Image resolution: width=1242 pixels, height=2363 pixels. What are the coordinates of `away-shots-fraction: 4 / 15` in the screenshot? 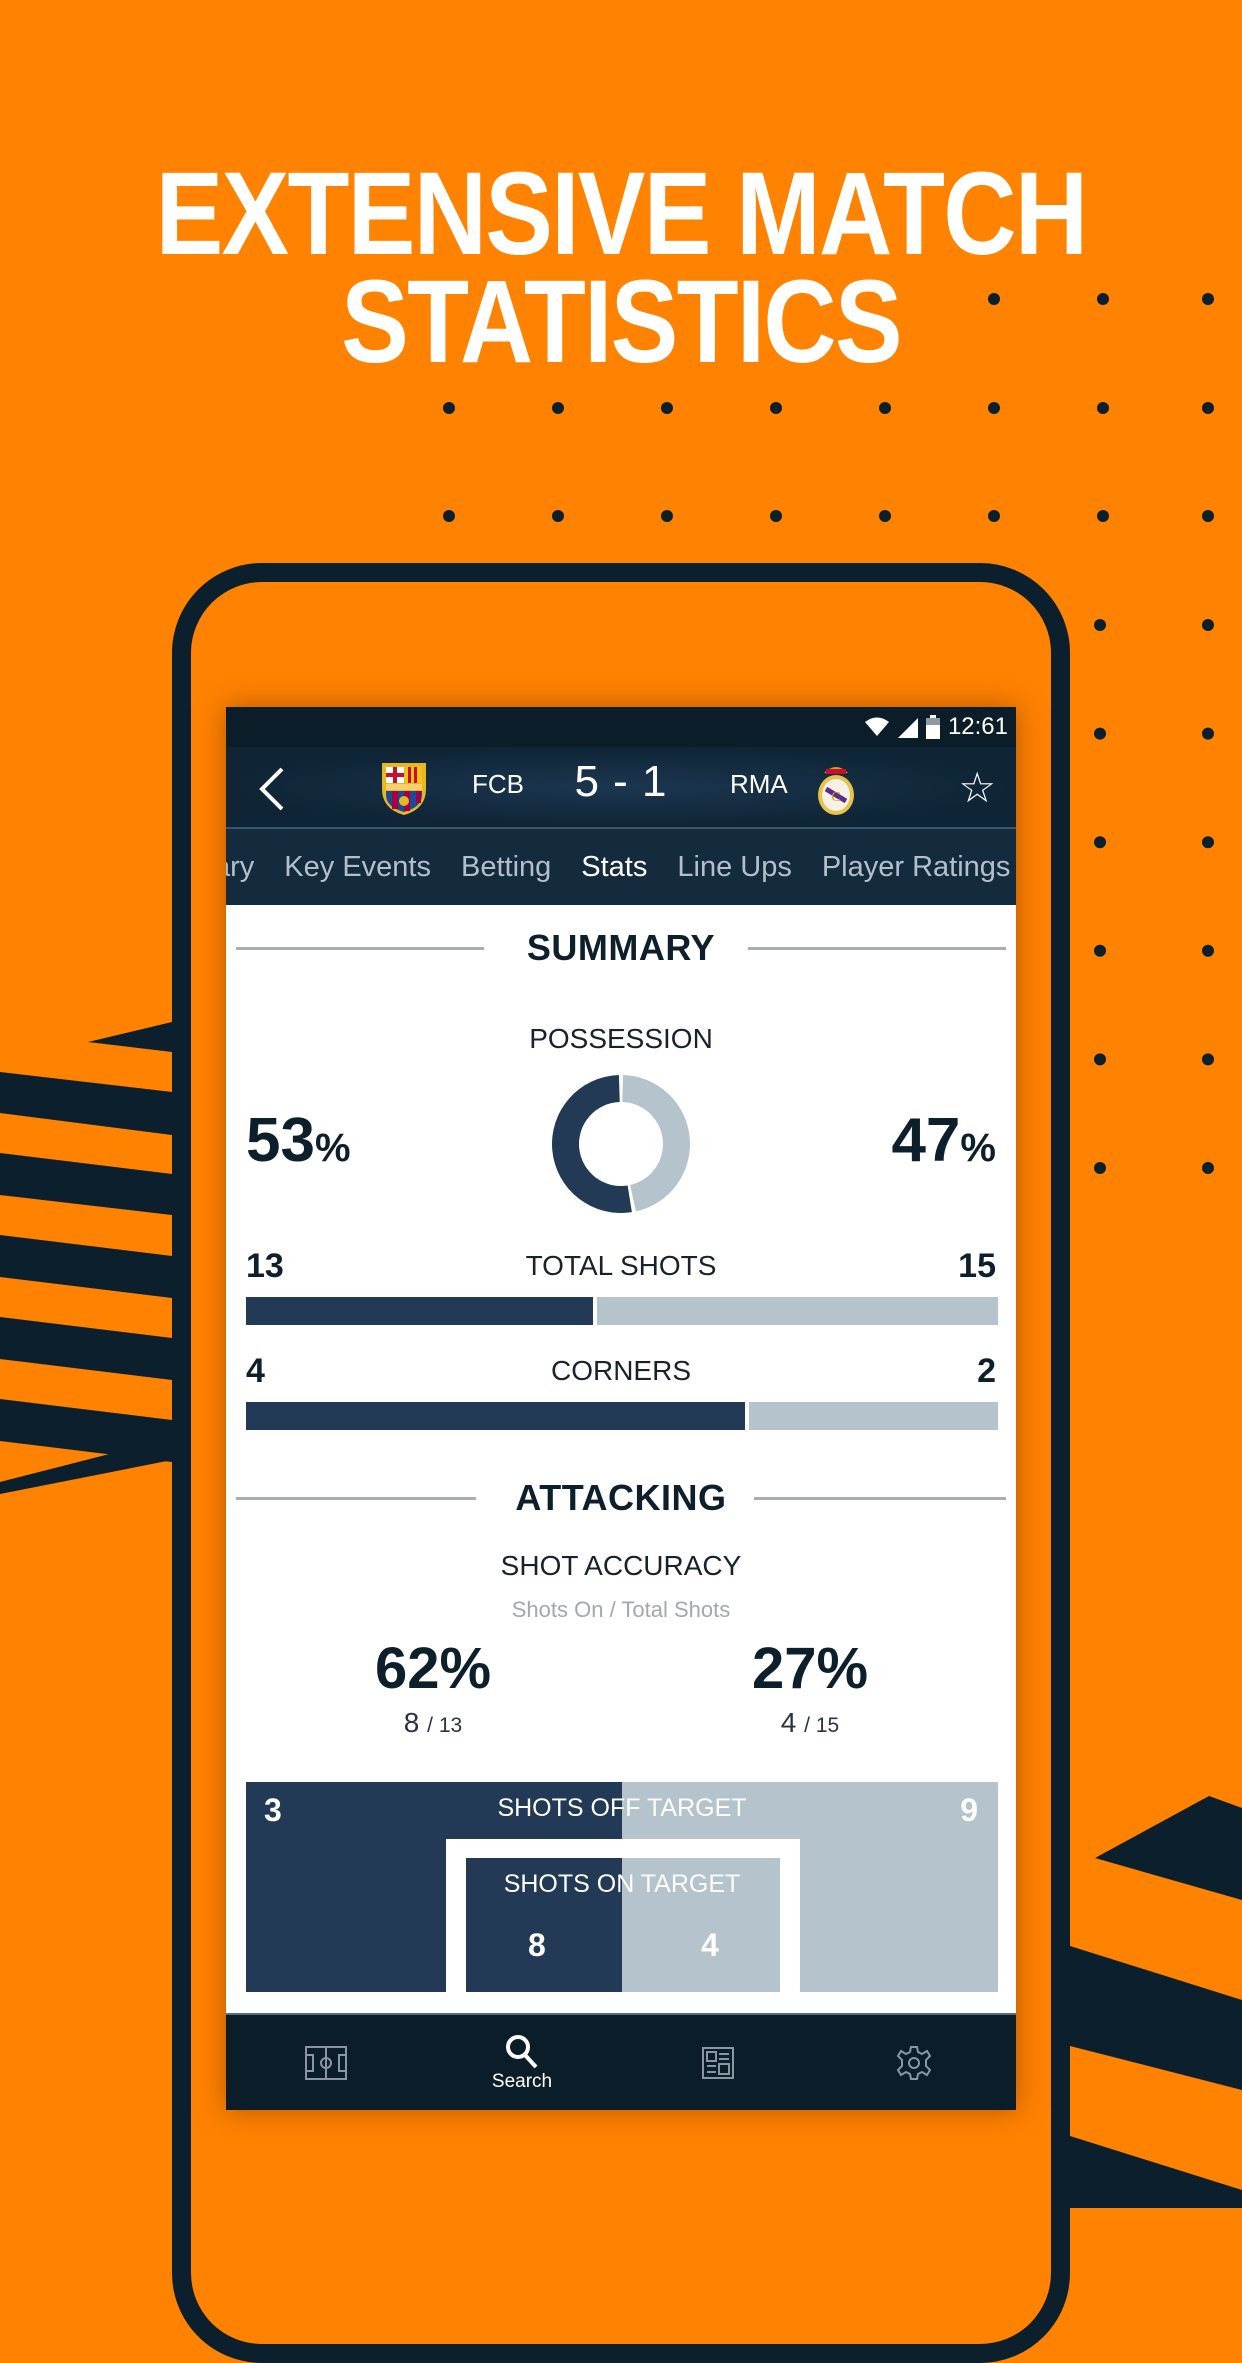 It's located at (810, 1723).